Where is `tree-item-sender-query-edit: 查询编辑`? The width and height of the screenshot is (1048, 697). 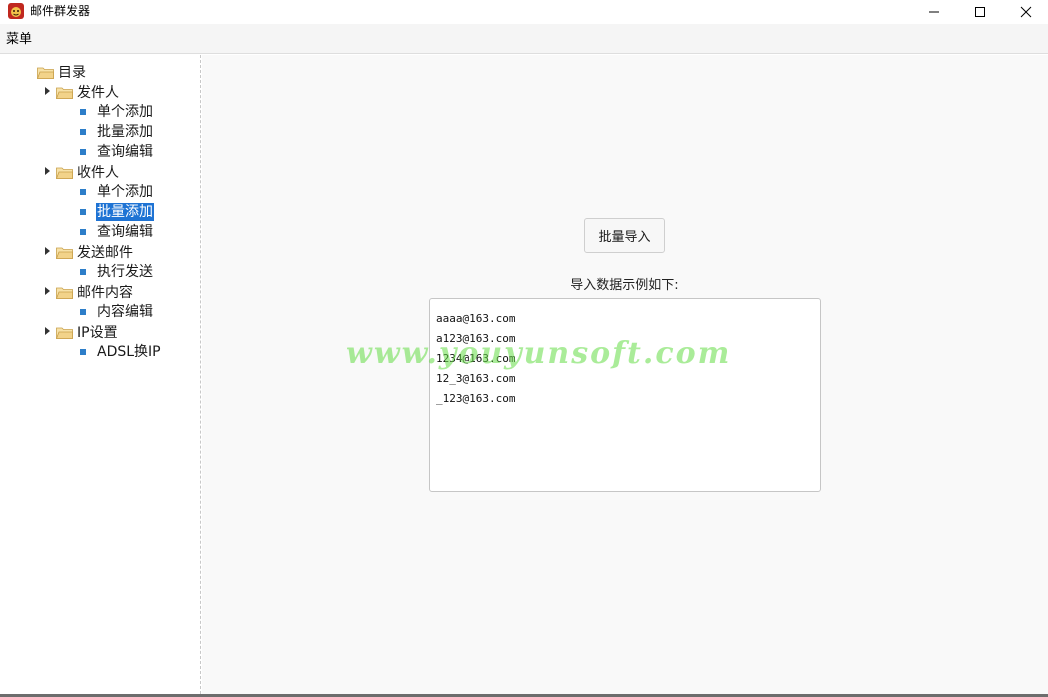
tree-item-sender-query-edit: 查询编辑 is located at coordinates (117, 152).